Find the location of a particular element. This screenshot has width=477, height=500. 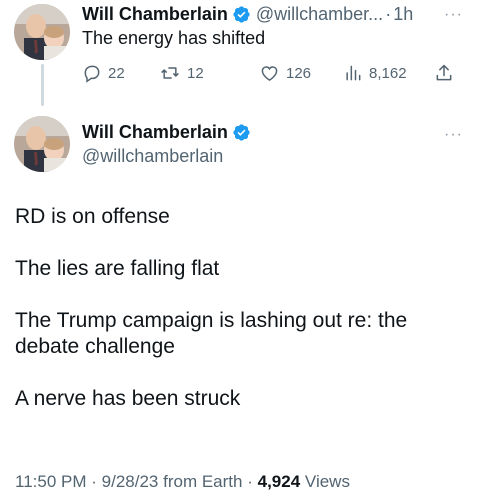

author-handle: @willchamberlain is located at coordinates (169, 156).